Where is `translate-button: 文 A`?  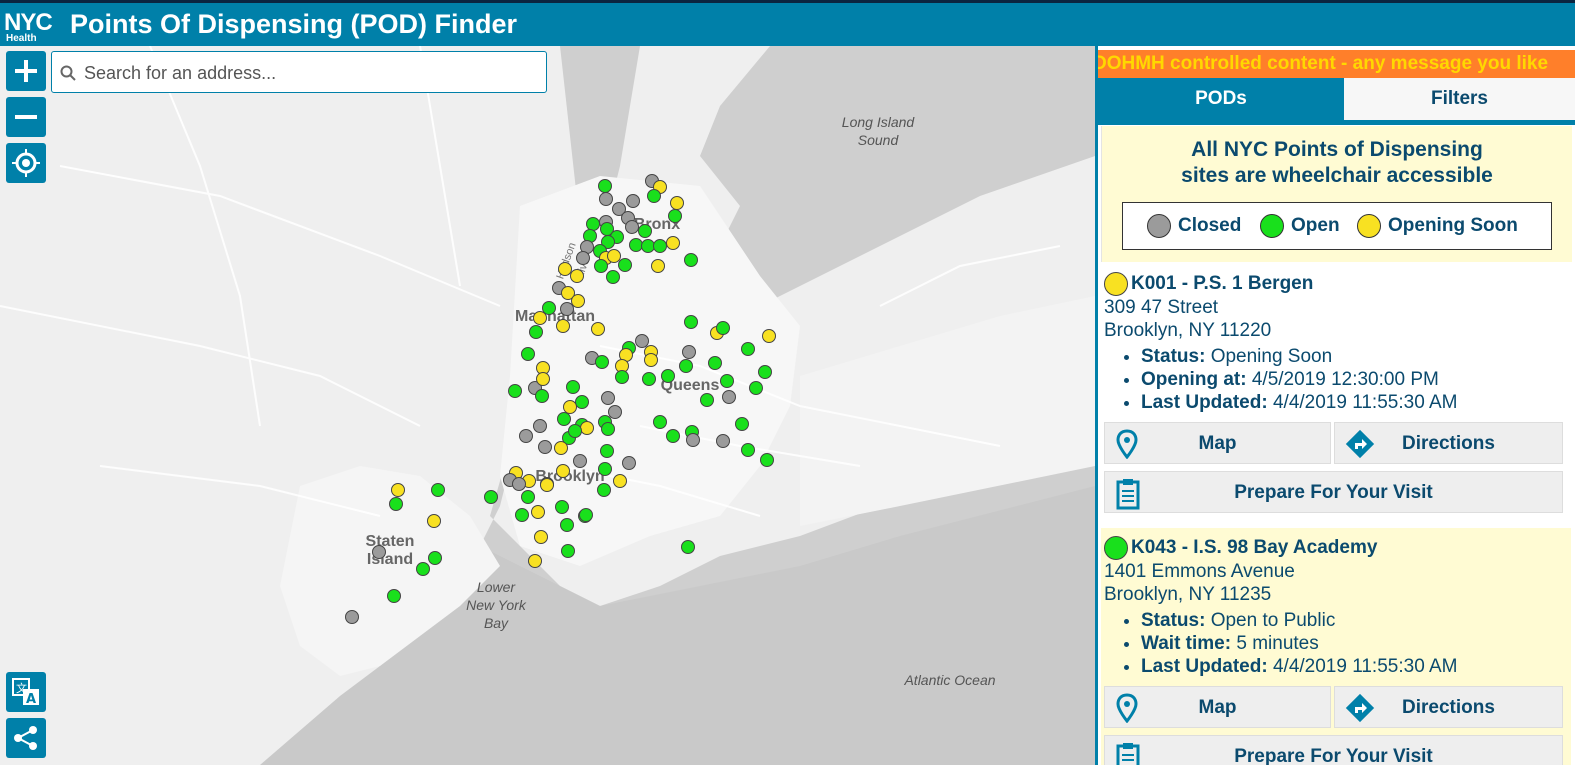
translate-button: 文 A is located at coordinates (26, 692).